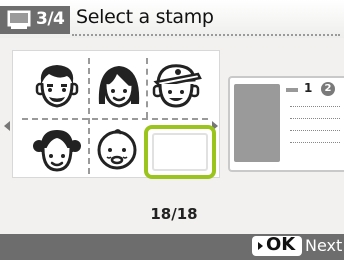  What do you see at coordinates (257, 123) in the screenshot?
I see `preview-photo` at bounding box center [257, 123].